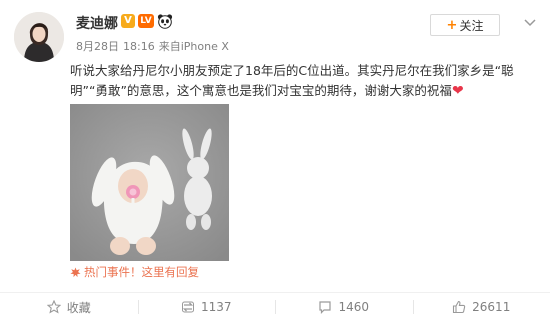 This screenshot has width=550, height=321. I want to click on comment-button: 1460, so click(344, 307).